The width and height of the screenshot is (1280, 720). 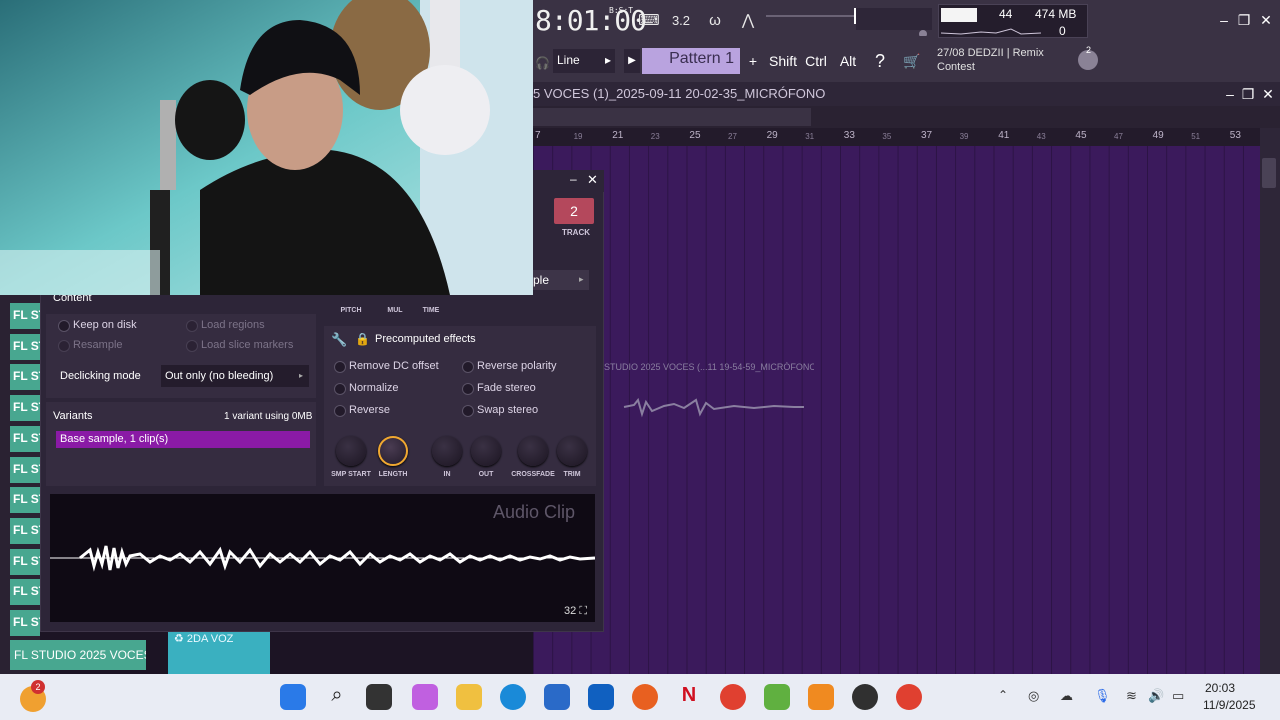 What do you see at coordinates (337, 697) in the screenshot?
I see `search-icon: ⌕` at bounding box center [337, 697].